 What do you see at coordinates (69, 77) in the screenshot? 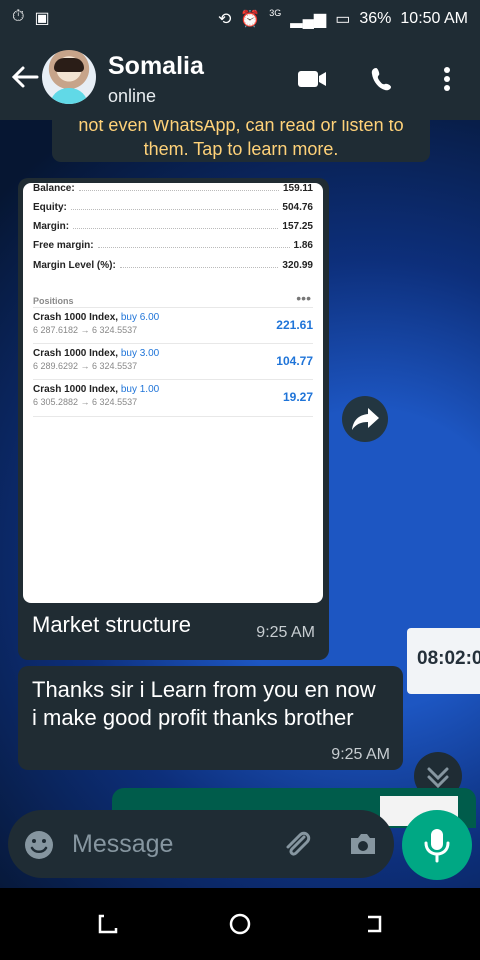
I see `avatar` at bounding box center [69, 77].